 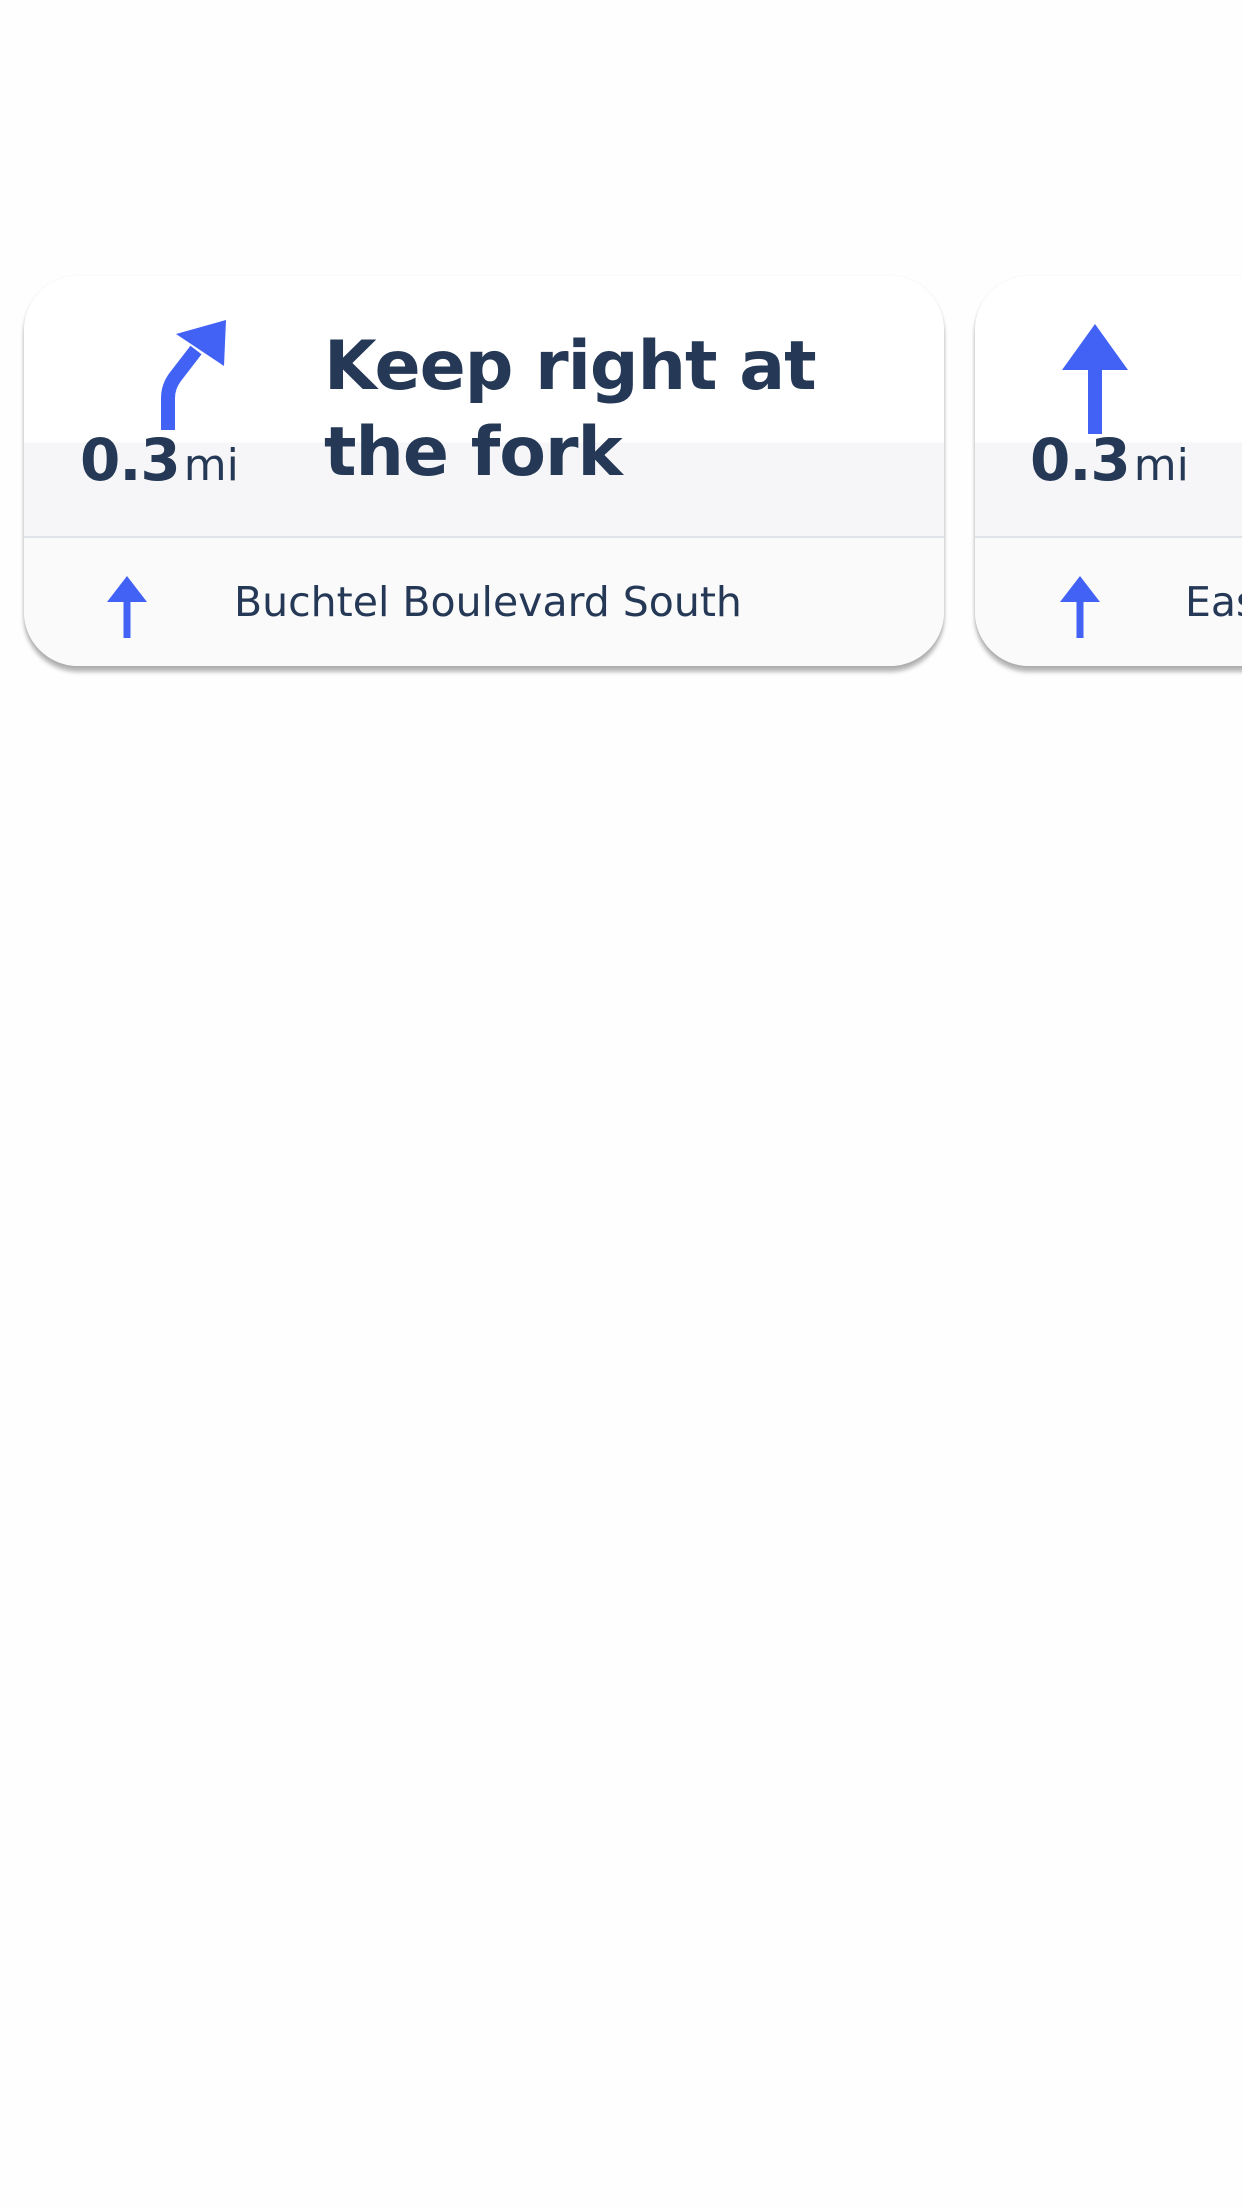 I want to click on maneuver-card: 0.3mi Eas, so click(x=1108, y=471).